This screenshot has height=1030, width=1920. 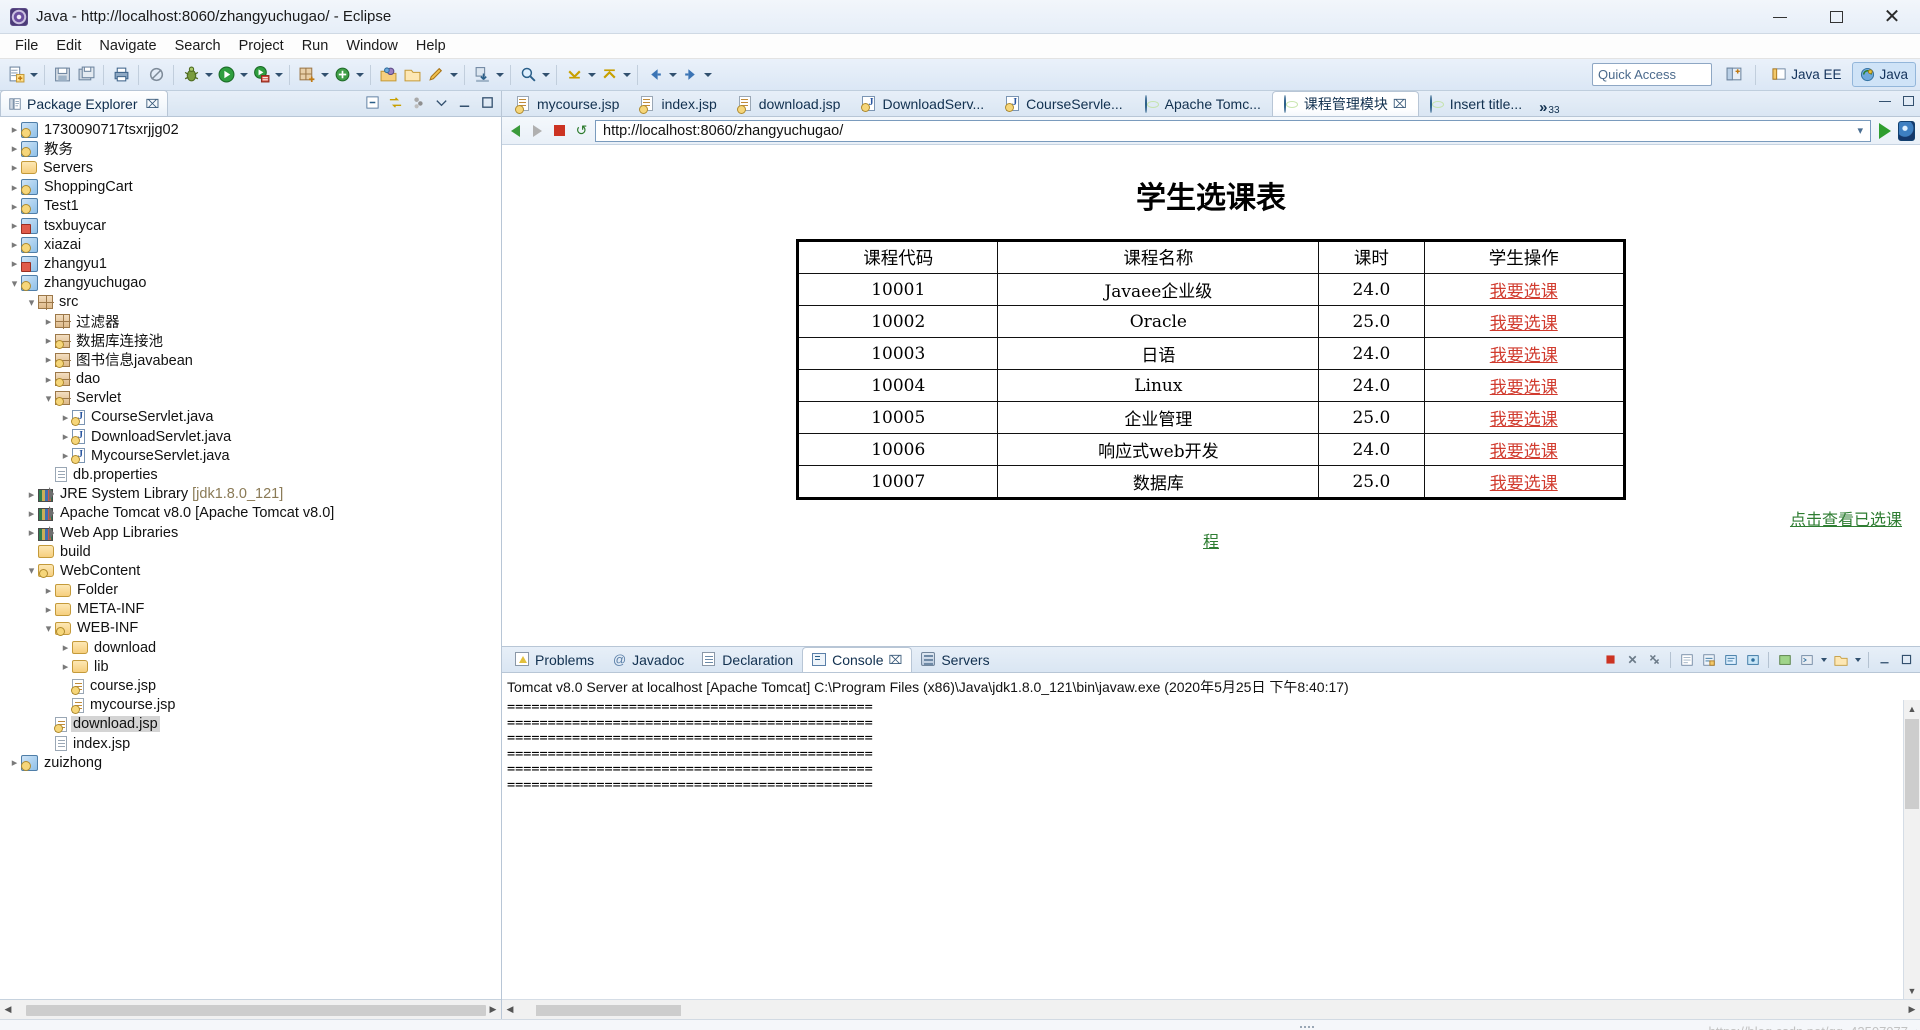 I want to click on new-java-package-icon, so click(x=307, y=75).